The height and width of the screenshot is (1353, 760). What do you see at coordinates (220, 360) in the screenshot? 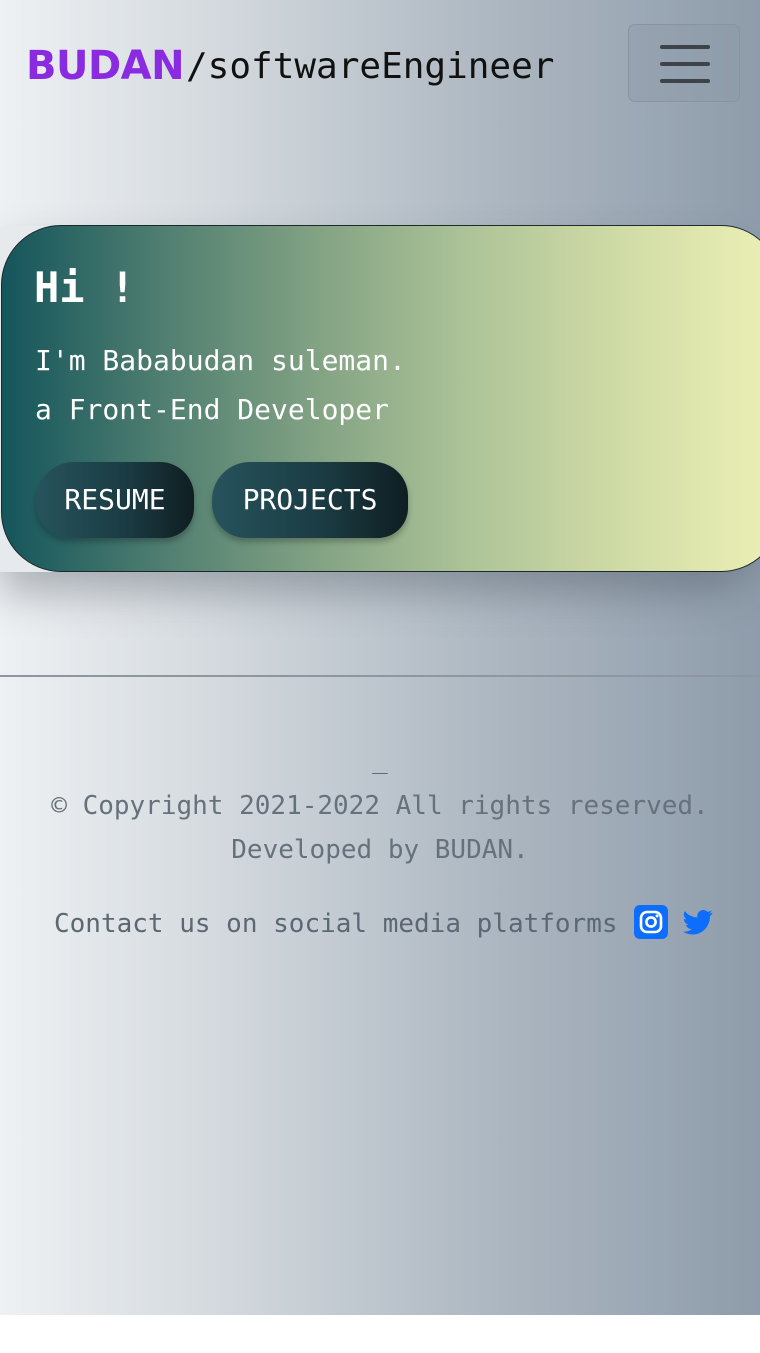
I see `hero-intro-name: I'm Bababudan suleman.` at bounding box center [220, 360].